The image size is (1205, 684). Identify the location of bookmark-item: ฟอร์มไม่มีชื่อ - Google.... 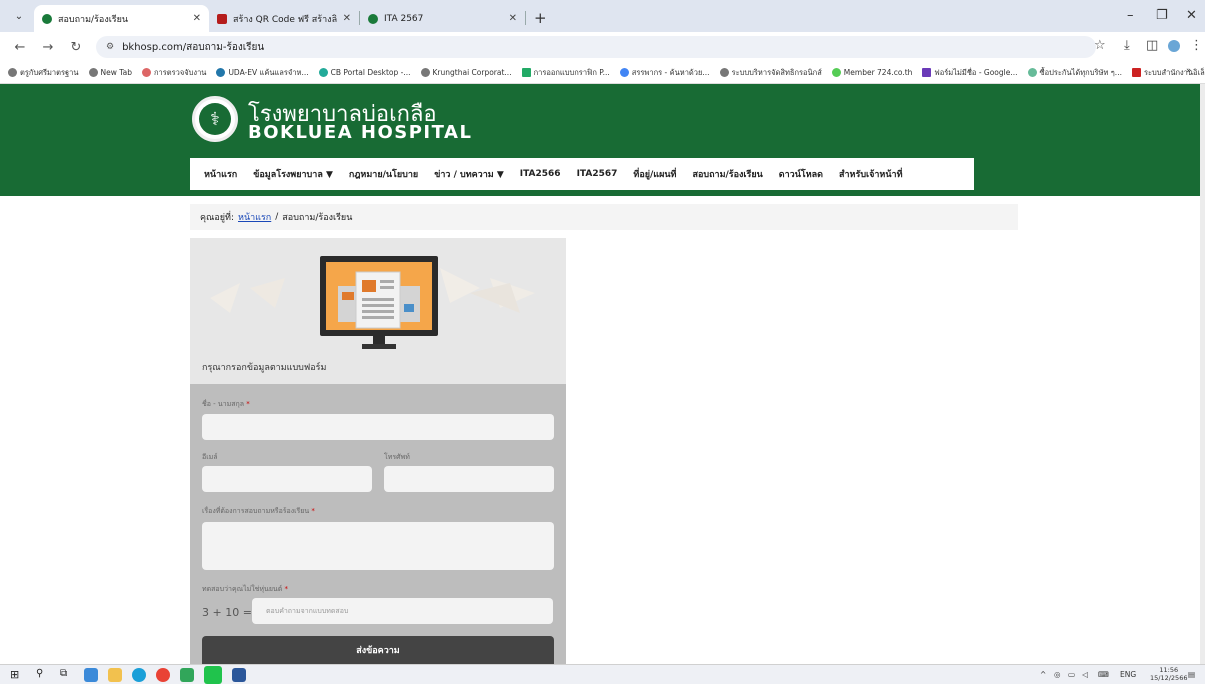
(970, 73).